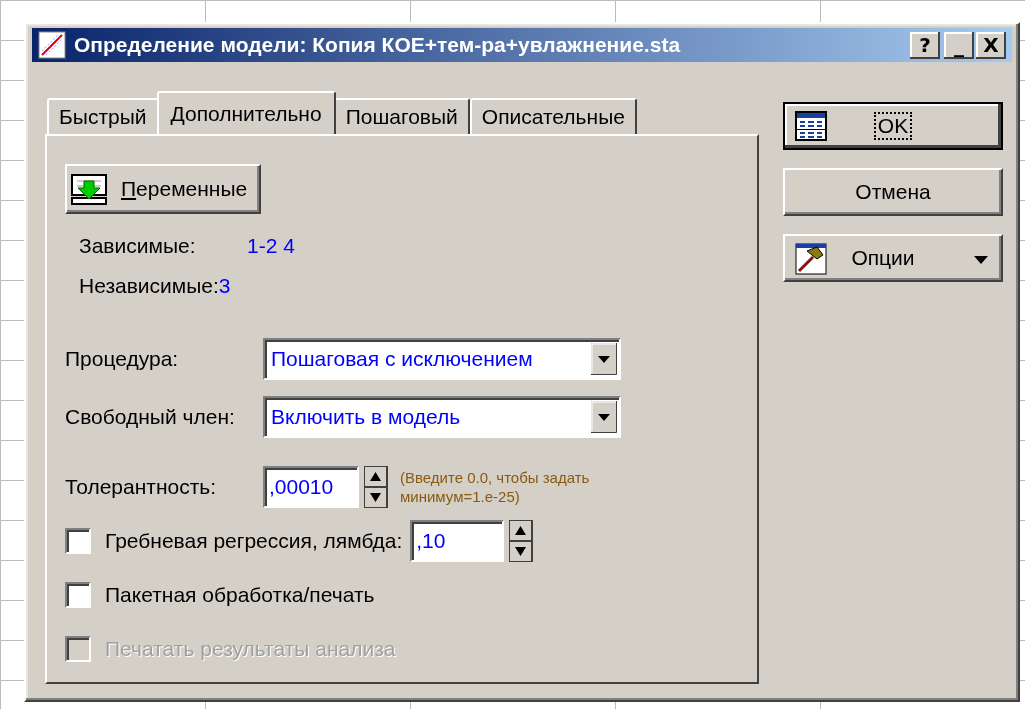 The width and height of the screenshot is (1025, 709). I want to click on cancel-button: Отмена, so click(893, 192).